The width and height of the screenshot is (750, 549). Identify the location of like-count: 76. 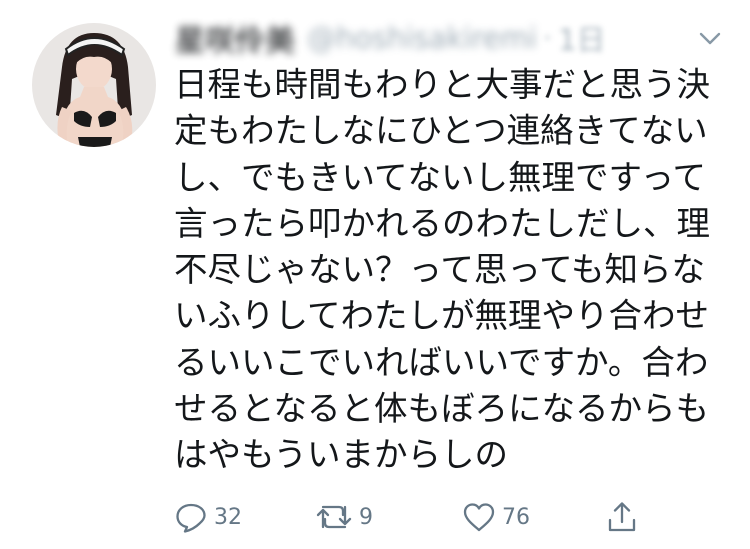
(516, 517).